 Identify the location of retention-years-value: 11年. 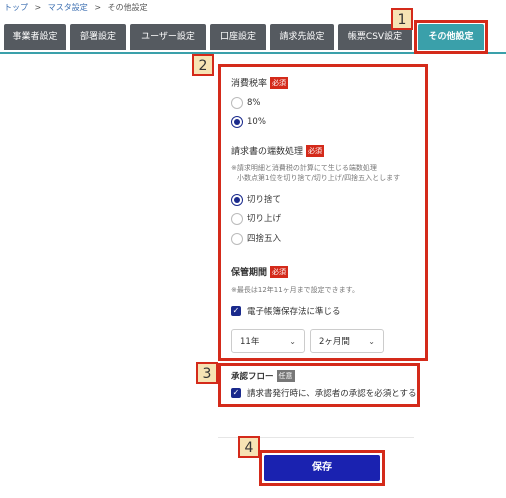
(250, 342).